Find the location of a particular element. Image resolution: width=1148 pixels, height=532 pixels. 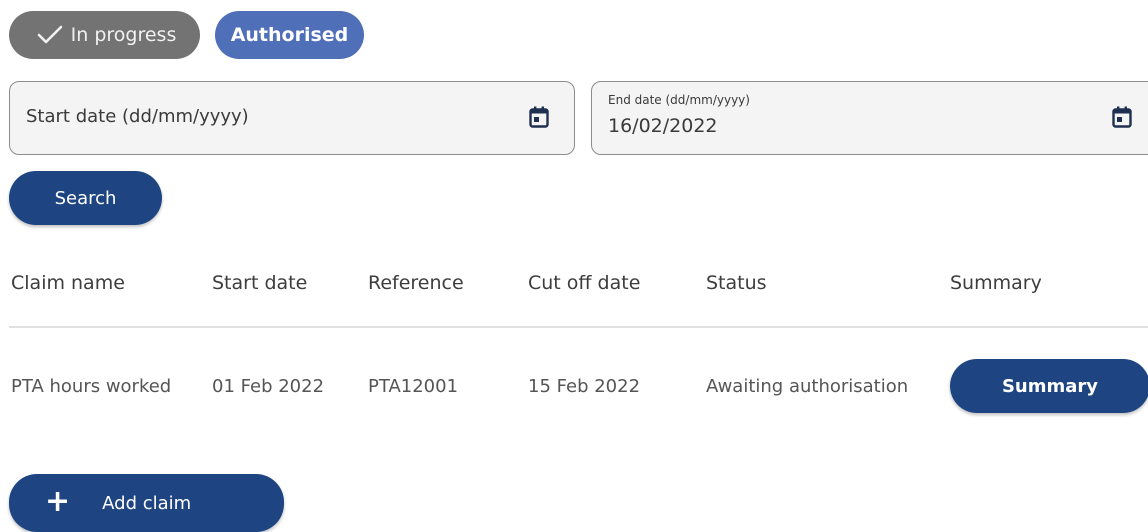

column-header-cut-off-date: Cut off date is located at coordinates (584, 283).